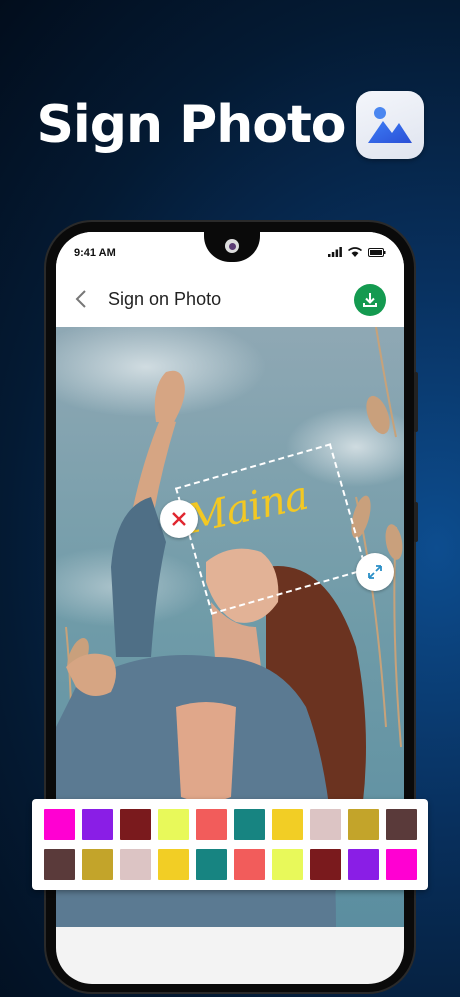 The height and width of the screenshot is (997, 460). I want to click on delete-signature-button, so click(179, 519).